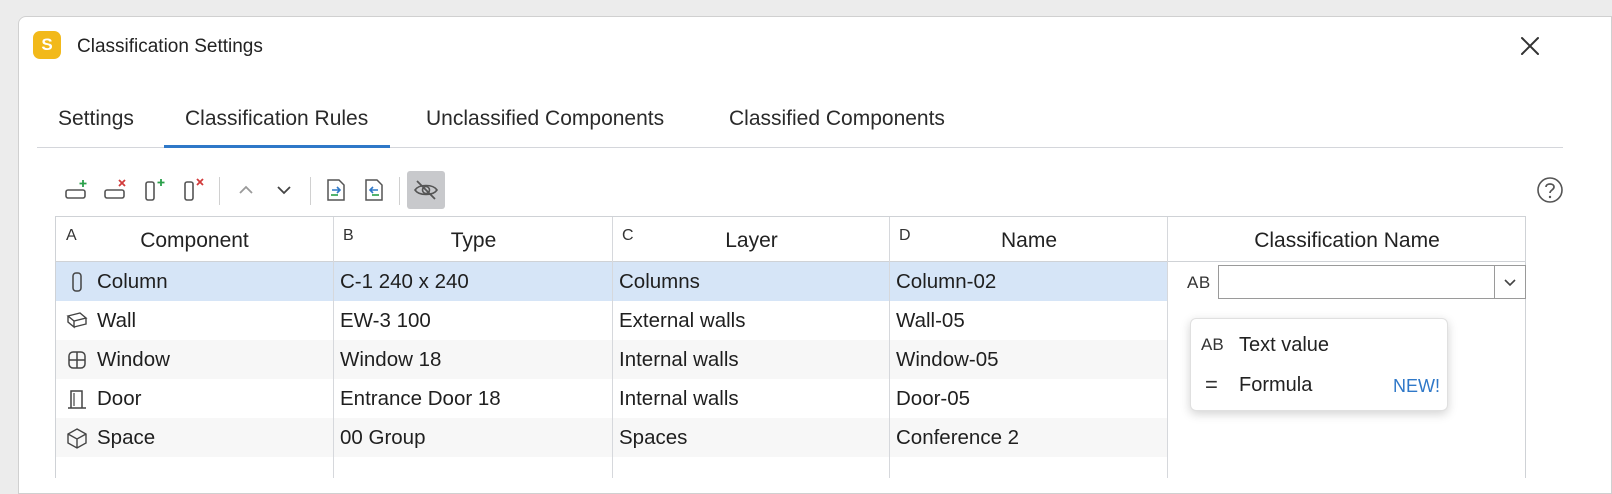 Image resolution: width=1612 pixels, height=494 pixels. I want to click on export-button, so click(374, 190).